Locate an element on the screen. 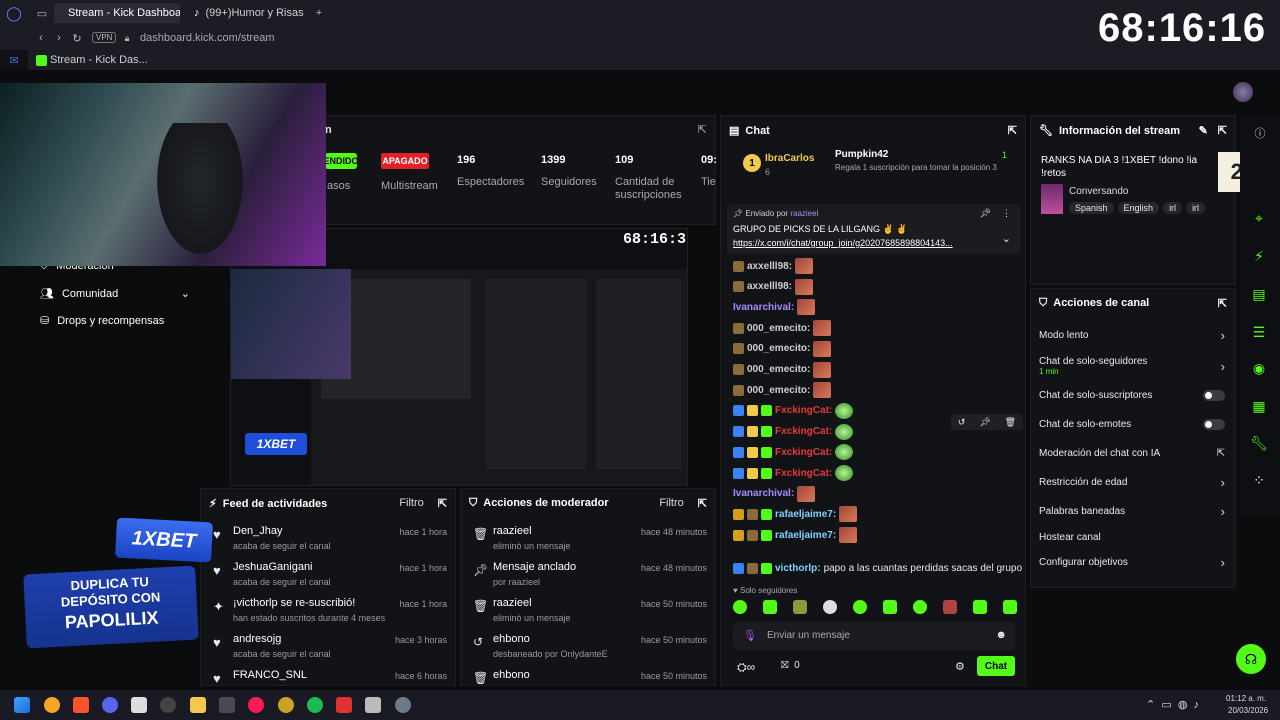 This screenshot has height=720, width=1280. mic-icon: 🎙︎ is located at coordinates (750, 635).